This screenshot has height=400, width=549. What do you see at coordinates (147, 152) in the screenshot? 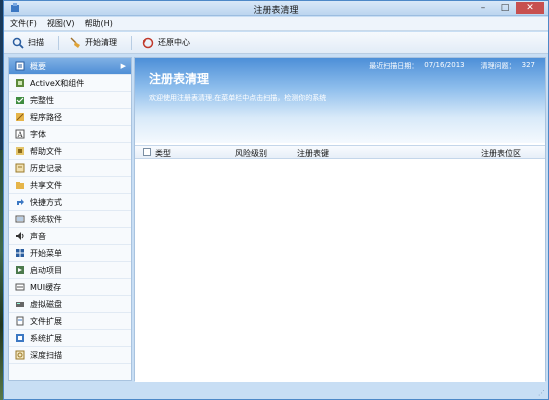
I see `select-all-checkbox` at bounding box center [147, 152].